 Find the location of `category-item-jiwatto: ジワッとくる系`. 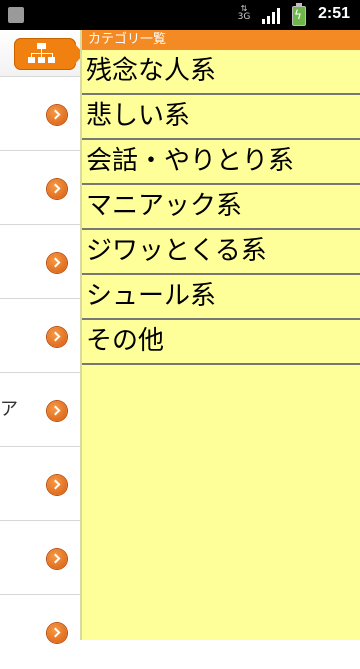

category-item-jiwatto: ジワッとくる系 is located at coordinates (221, 252).